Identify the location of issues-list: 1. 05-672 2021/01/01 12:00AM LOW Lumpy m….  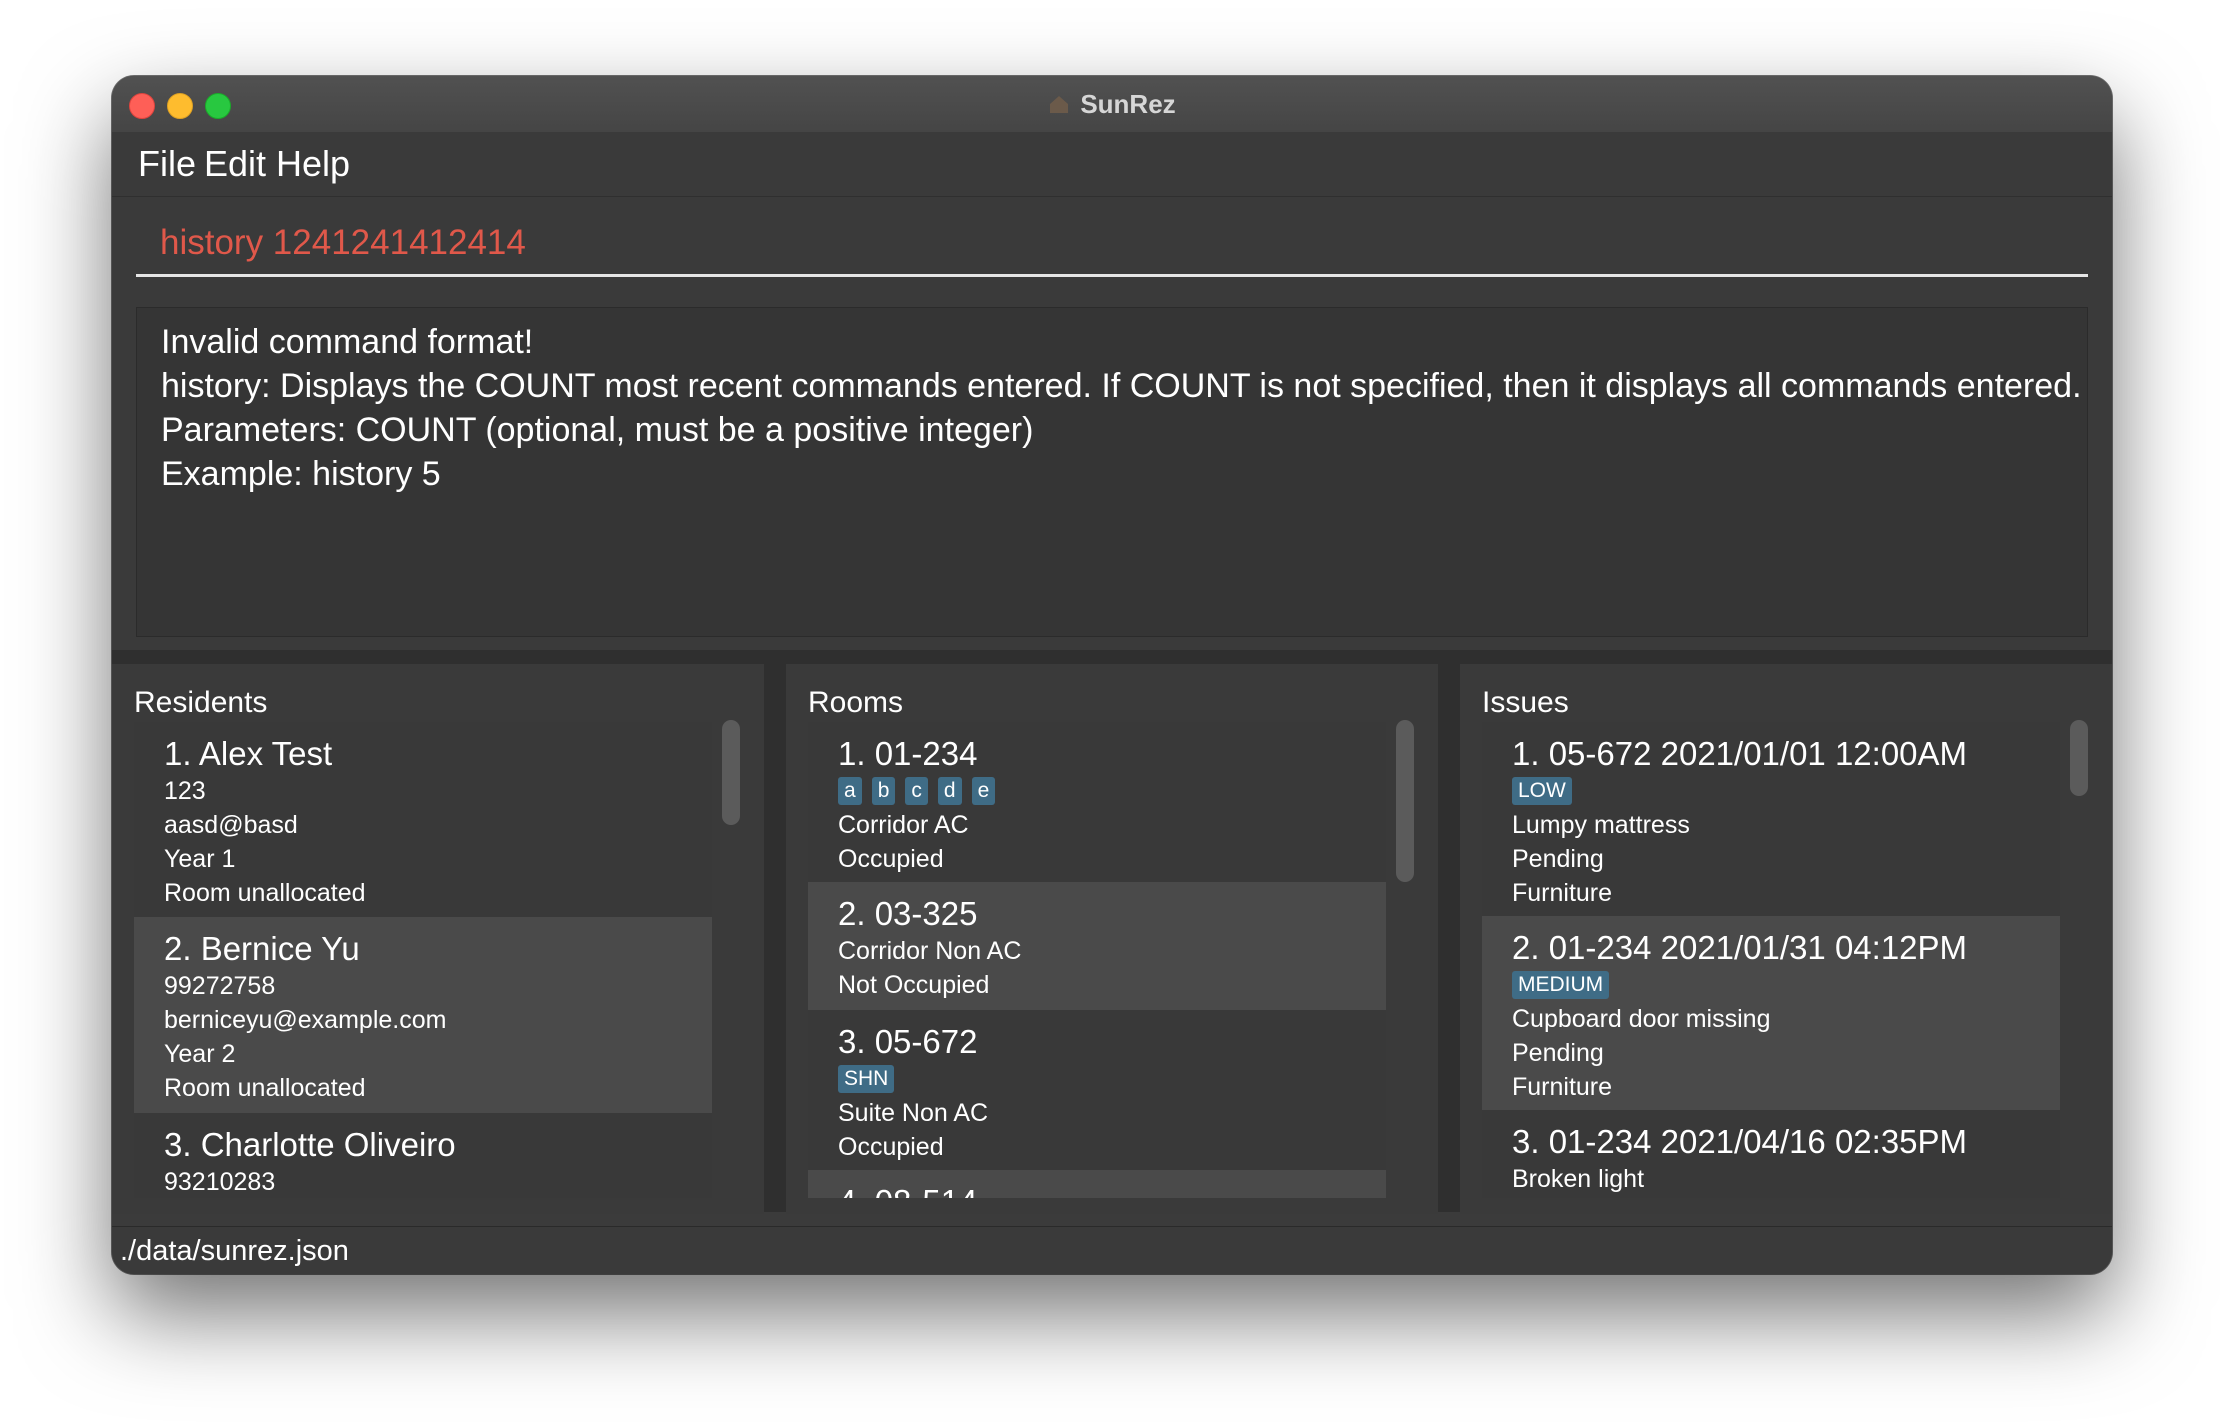
(1771, 960).